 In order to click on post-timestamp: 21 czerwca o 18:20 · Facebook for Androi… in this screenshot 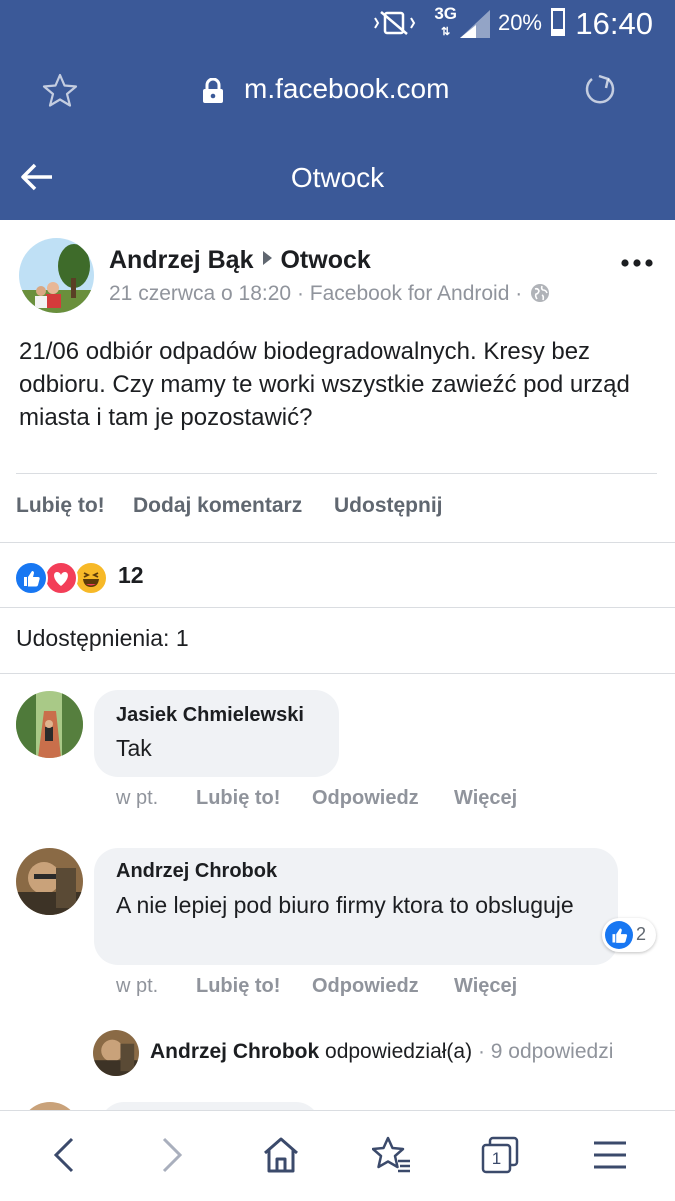, I will do `click(315, 293)`.